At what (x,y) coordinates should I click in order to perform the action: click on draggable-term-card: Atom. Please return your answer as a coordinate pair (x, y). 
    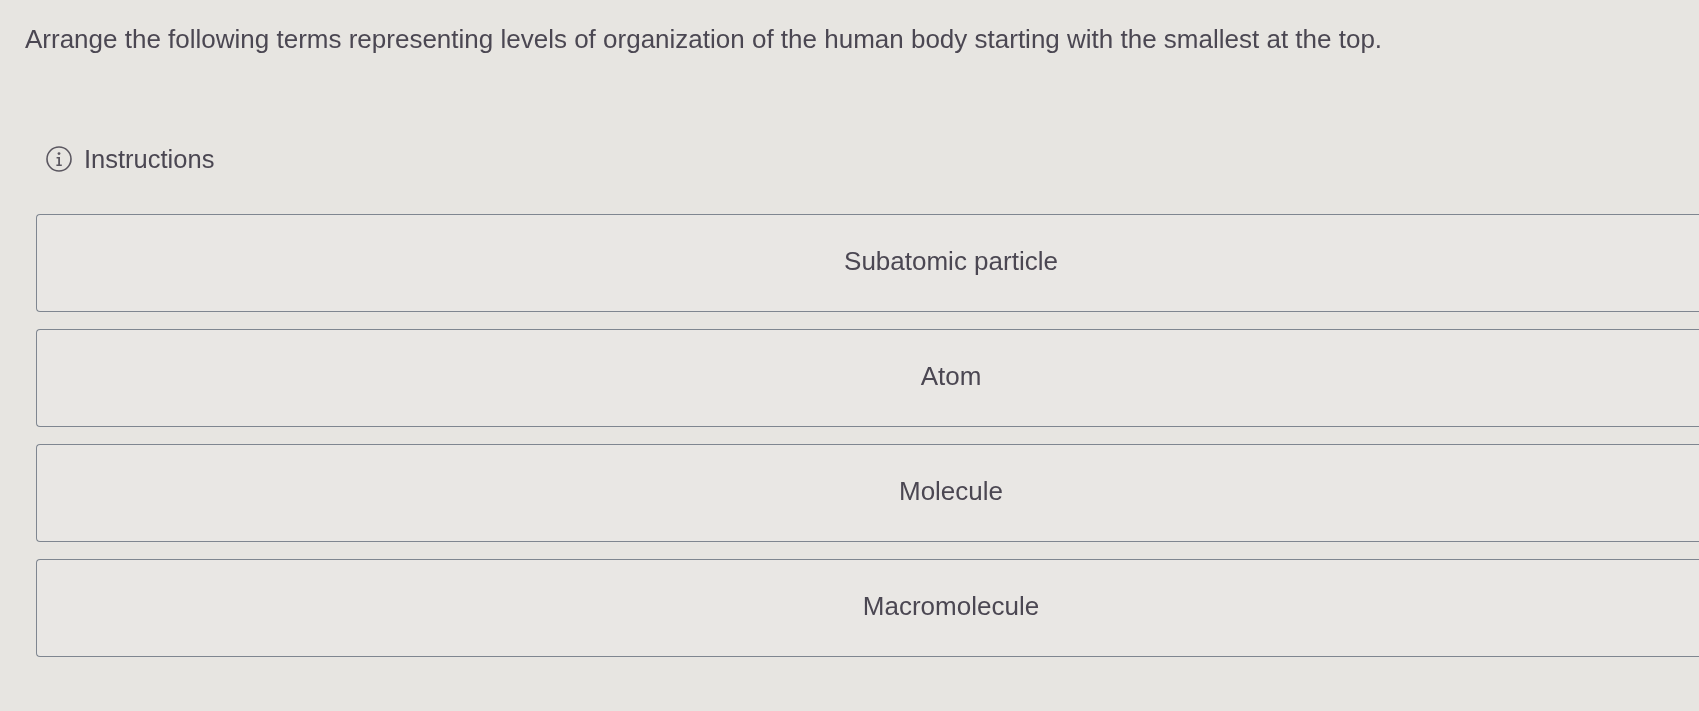
    Looking at the image, I should click on (867, 378).